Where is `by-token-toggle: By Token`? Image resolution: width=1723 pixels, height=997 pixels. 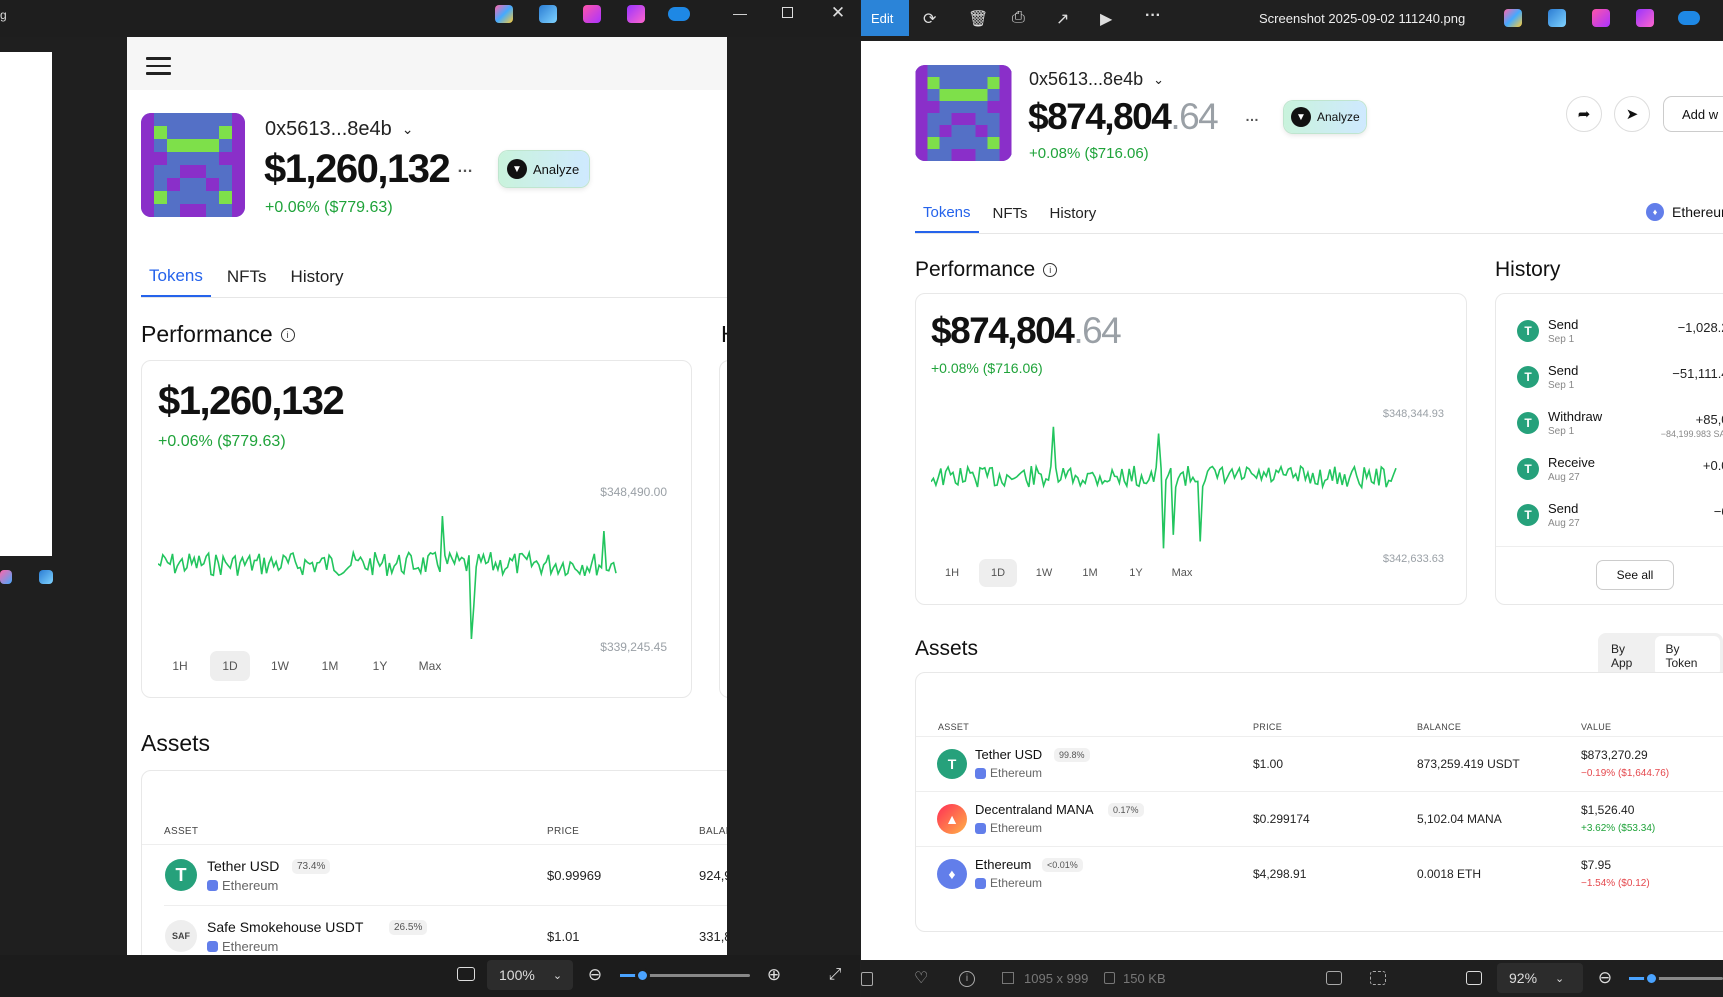 by-token-toggle: By Token is located at coordinates (1687, 656).